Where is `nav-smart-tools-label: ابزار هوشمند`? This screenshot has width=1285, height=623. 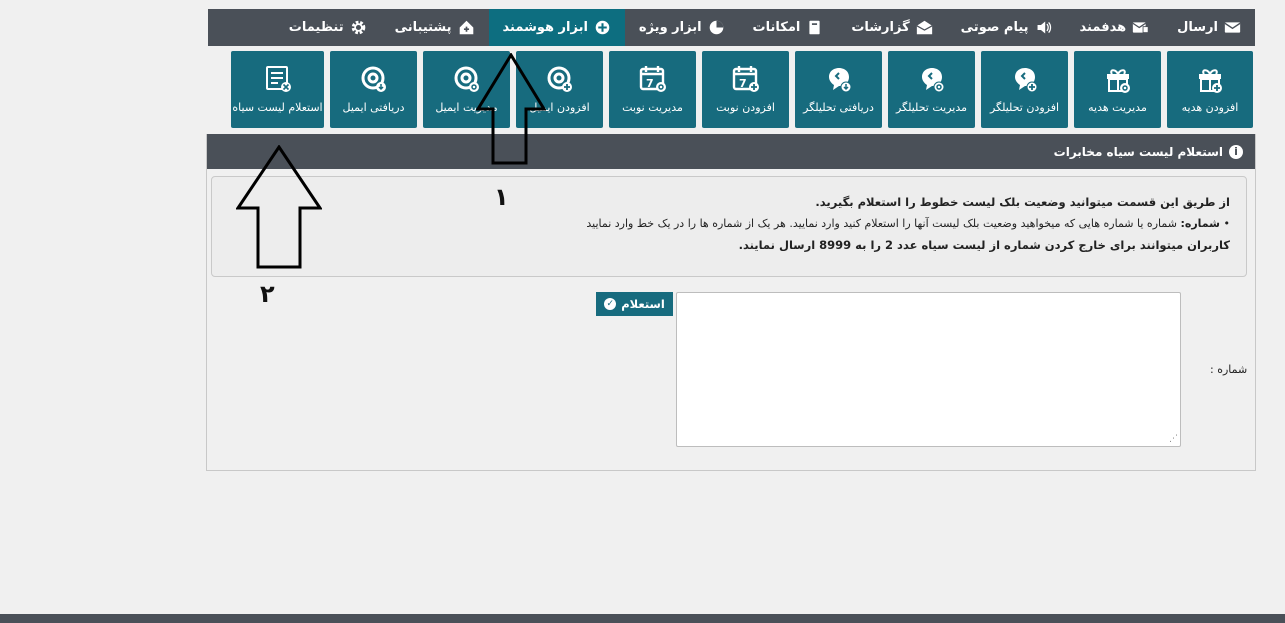 nav-smart-tools-label: ابزار هوشمند is located at coordinates (545, 27).